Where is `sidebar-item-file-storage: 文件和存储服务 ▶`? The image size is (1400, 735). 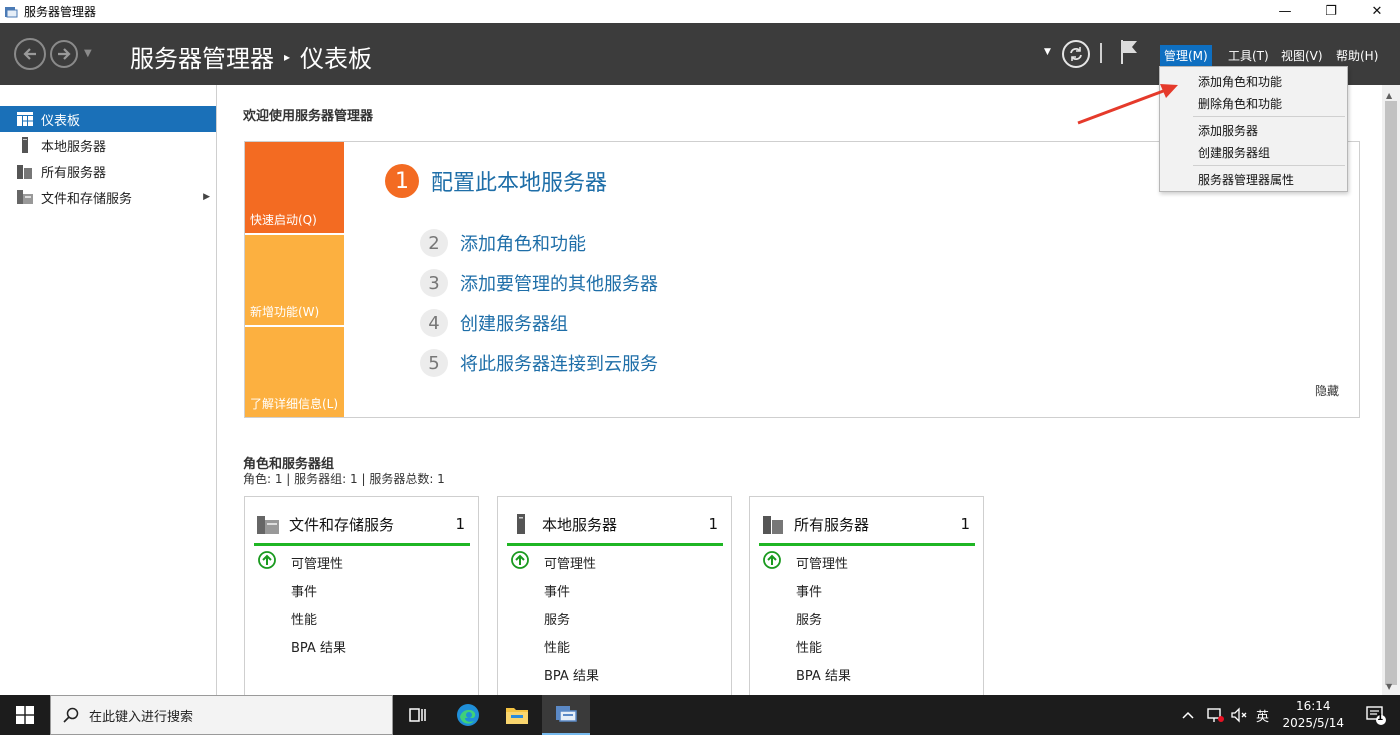 sidebar-item-file-storage: 文件和存储服务 ▶ is located at coordinates (108, 197).